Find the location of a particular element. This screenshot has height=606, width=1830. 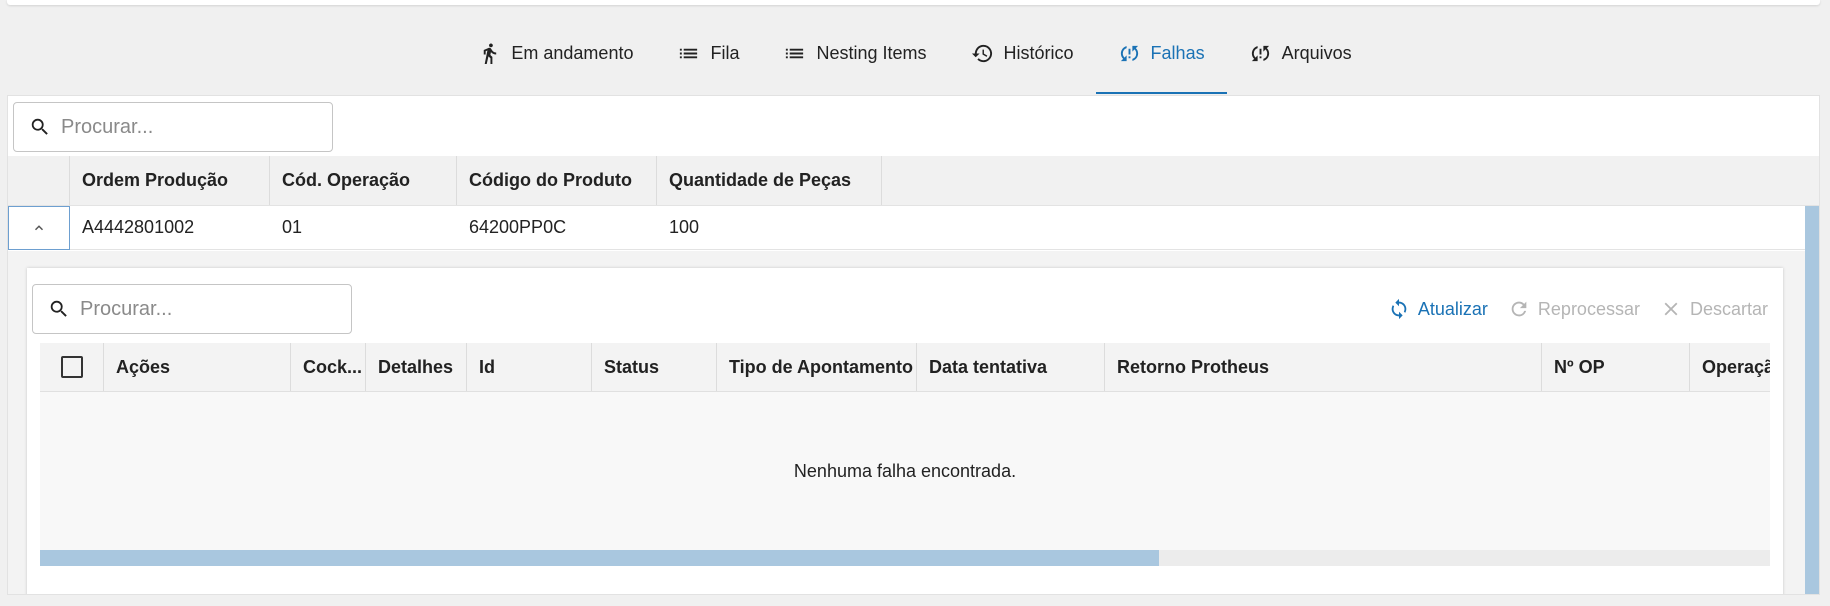

cell-cod-operacao: 01 is located at coordinates (292, 227).